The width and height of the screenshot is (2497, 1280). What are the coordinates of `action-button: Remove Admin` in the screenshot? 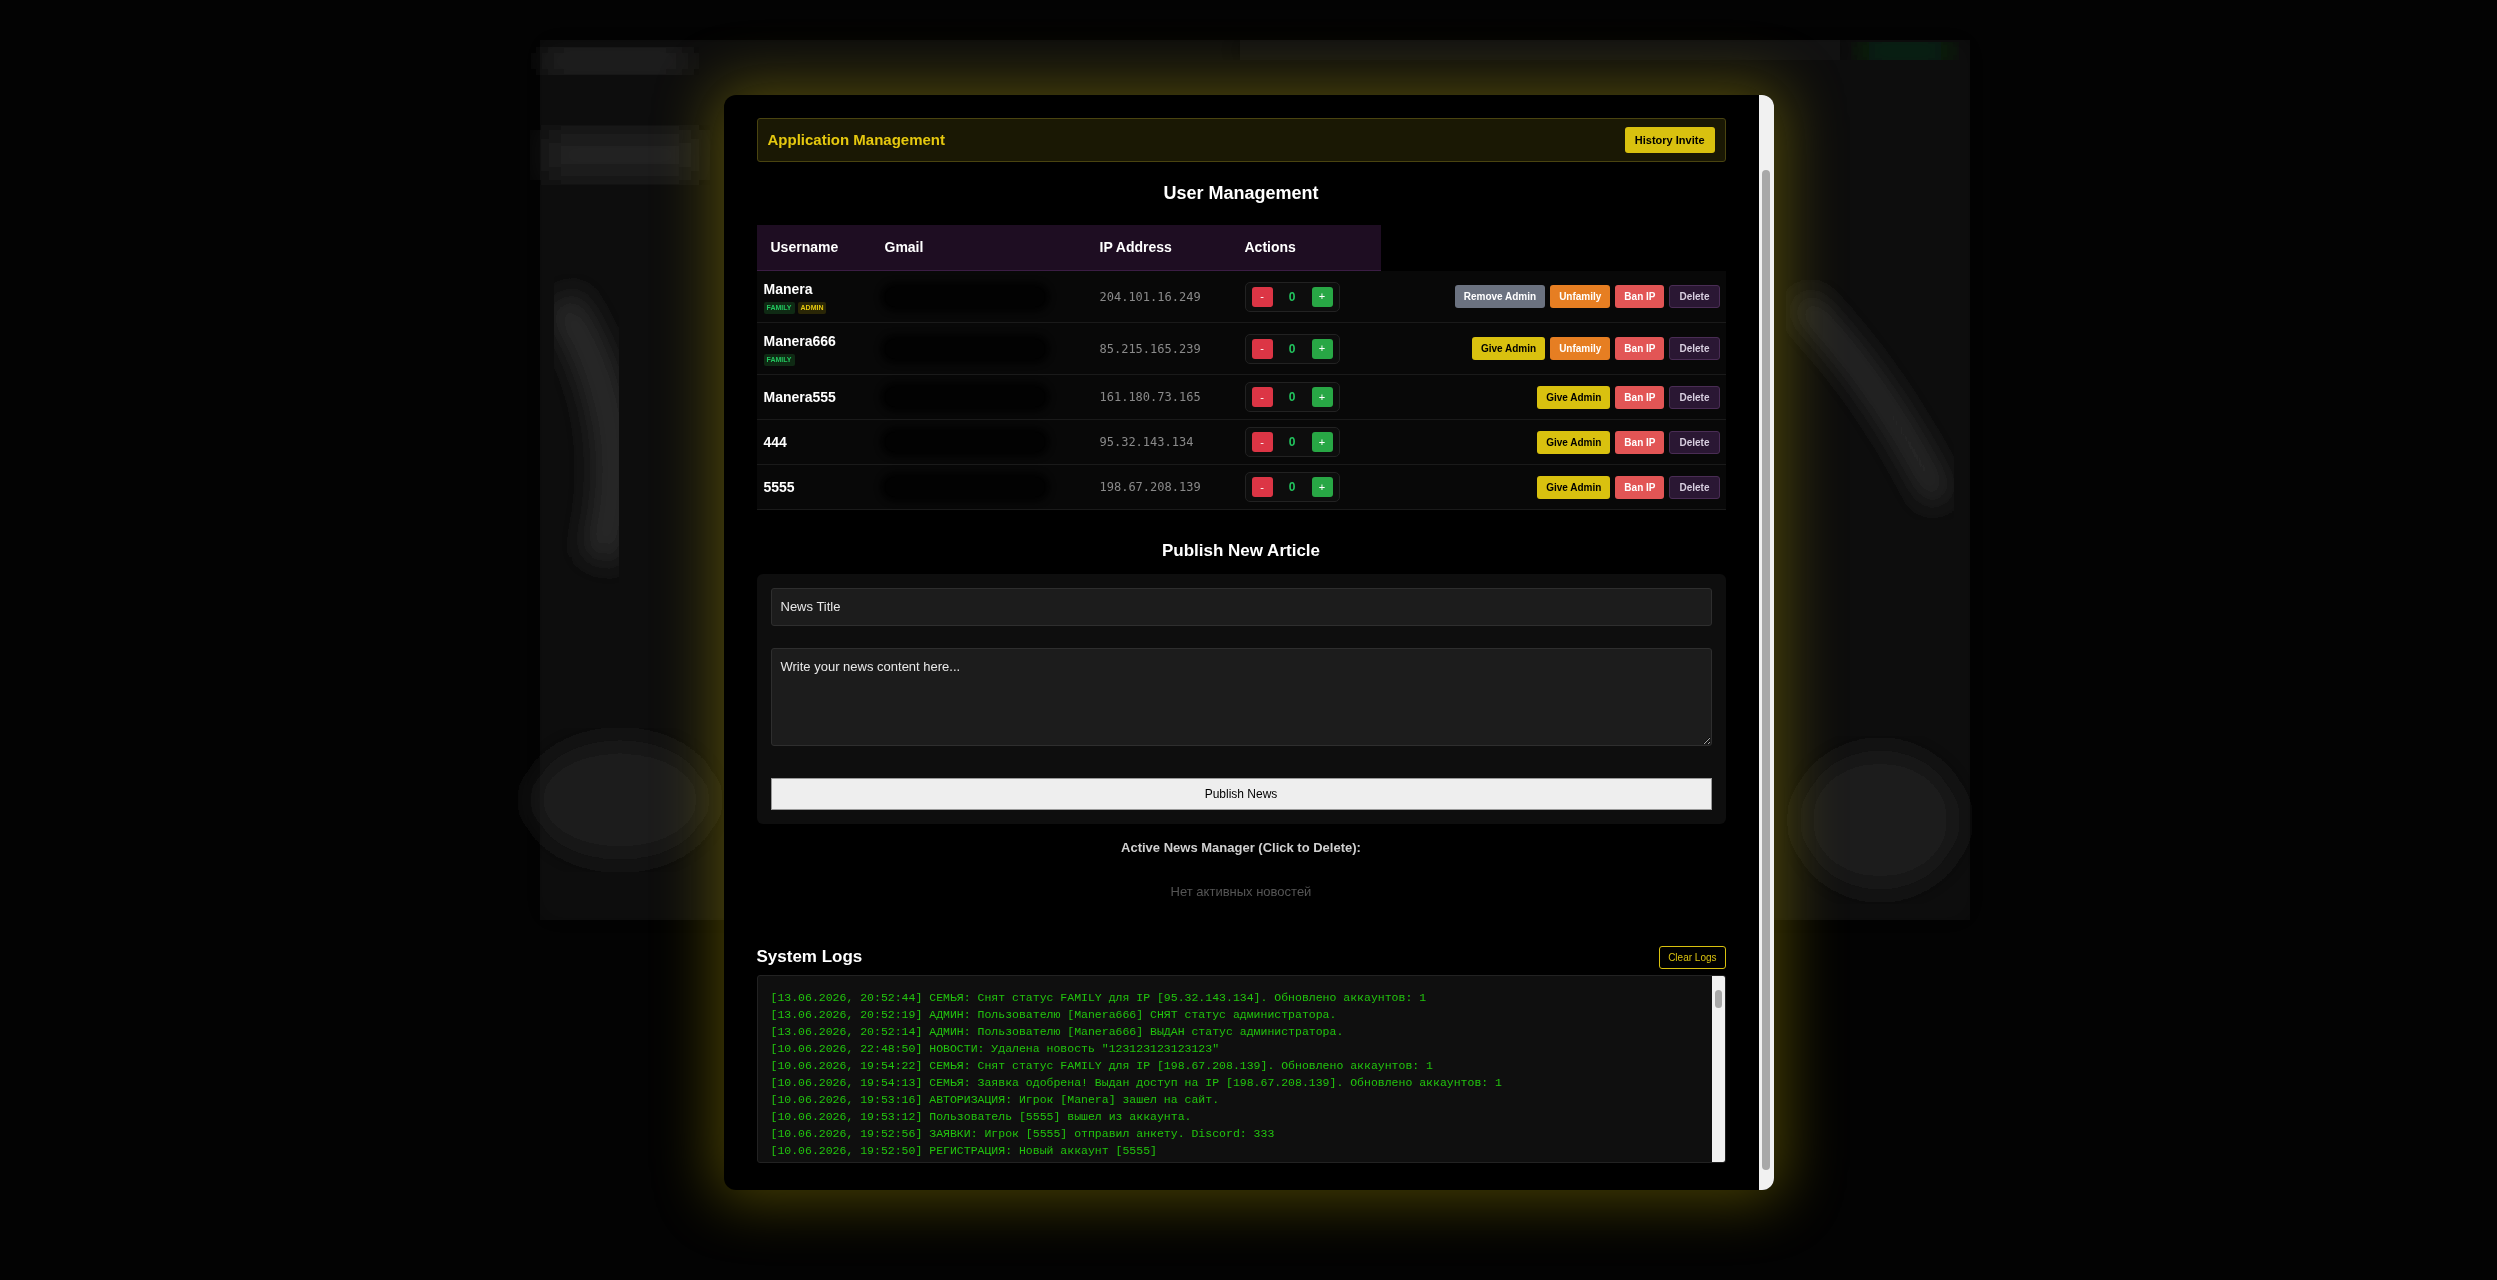 It's located at (1500, 296).